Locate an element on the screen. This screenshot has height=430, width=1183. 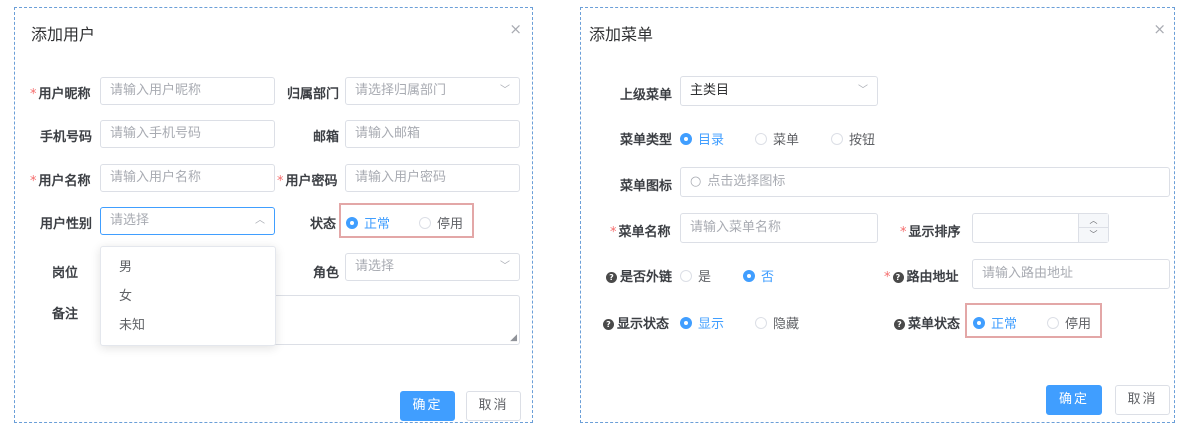
dialog-title: 添加用户 is located at coordinates (63, 34).